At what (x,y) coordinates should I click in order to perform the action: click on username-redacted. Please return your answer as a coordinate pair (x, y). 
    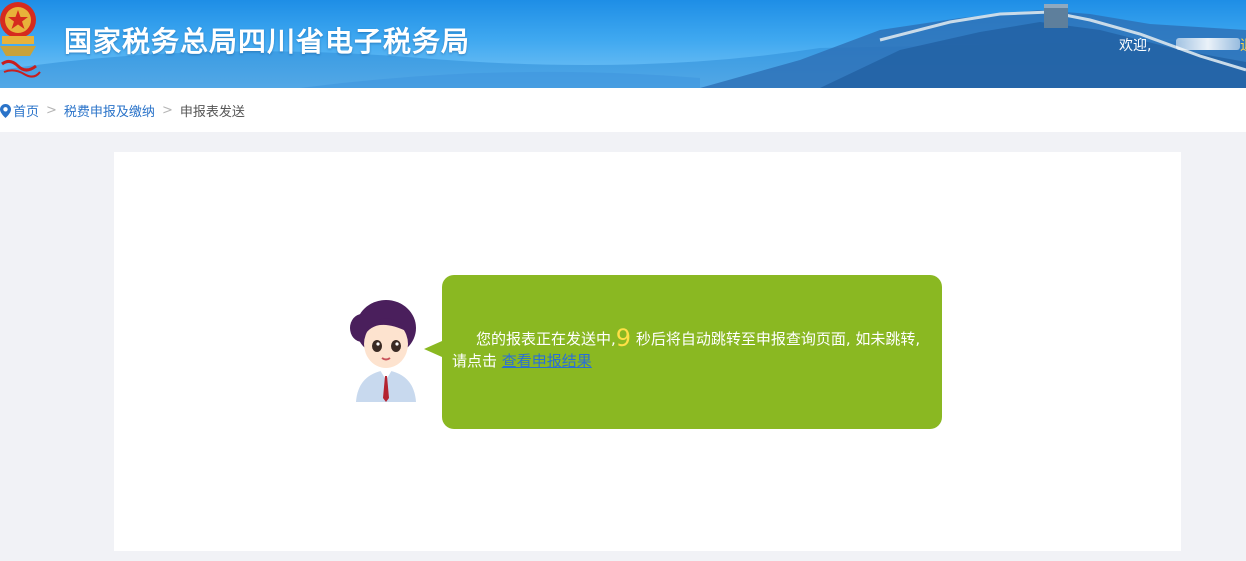
    Looking at the image, I should click on (1208, 44).